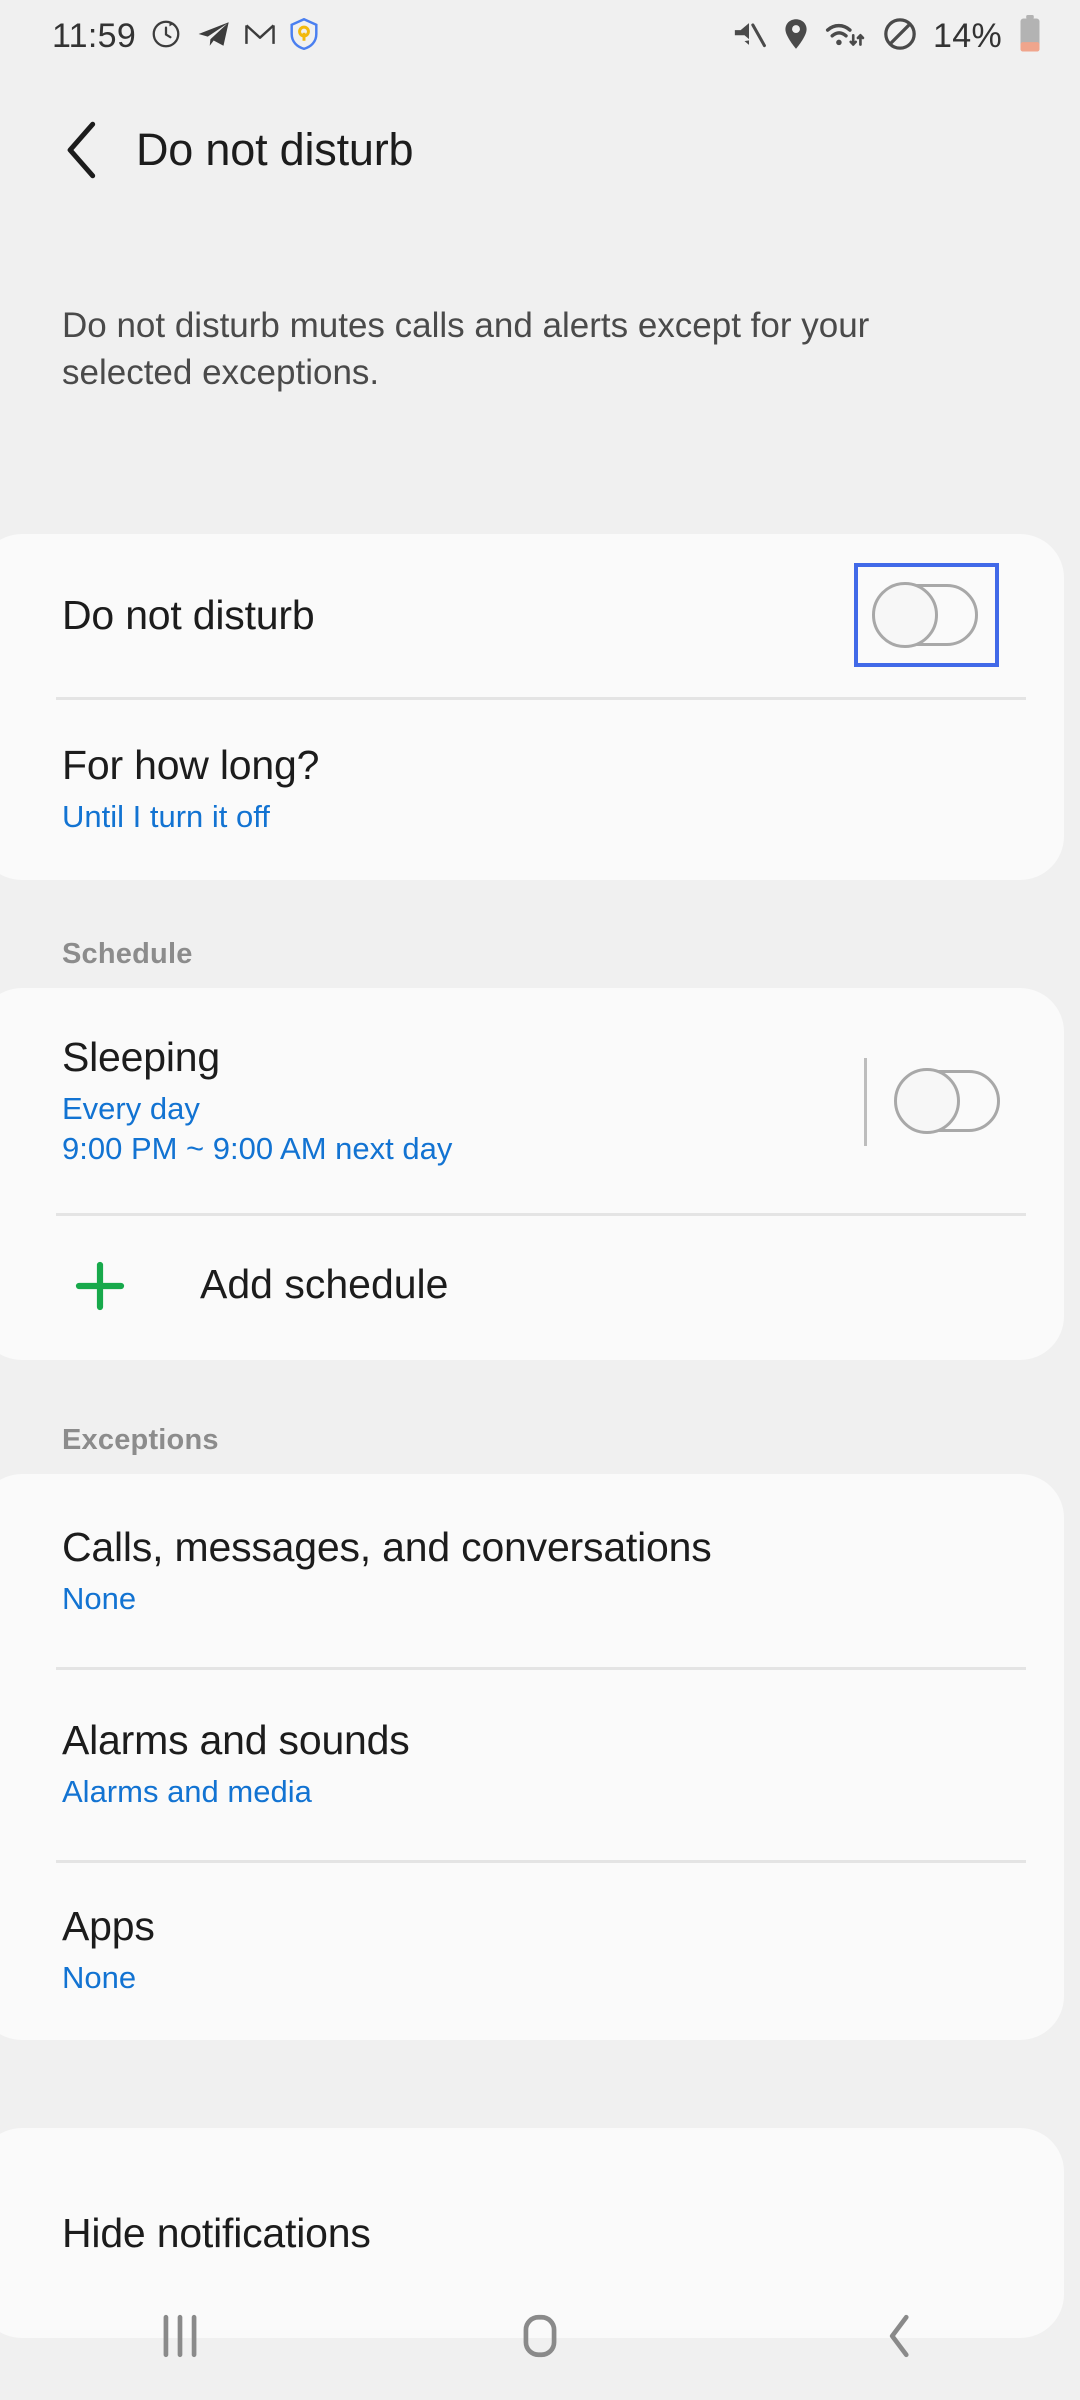  Describe the element at coordinates (94, 35) in the screenshot. I see `status-bar-clock: 11:59` at that location.